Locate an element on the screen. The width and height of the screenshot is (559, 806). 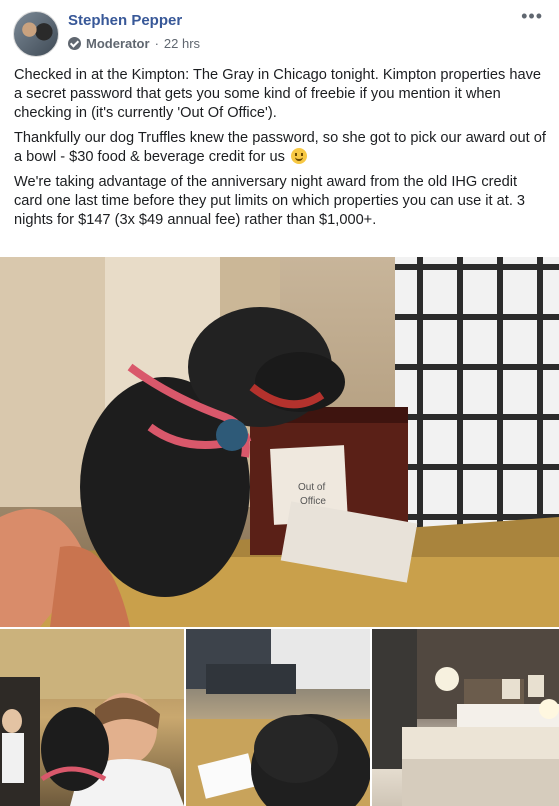
gallery-photo-dog-on-desk is located at coordinates (278, 717).